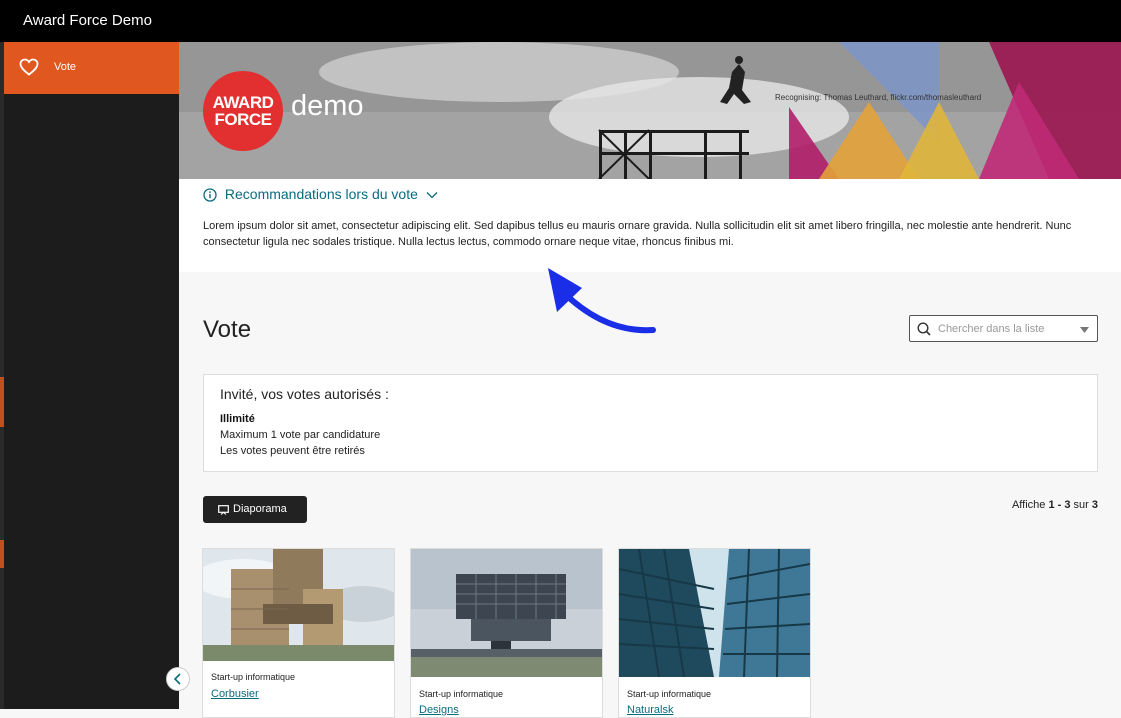 The height and width of the screenshot is (718, 1121). What do you see at coordinates (1081, 505) in the screenshot?
I see `count-middle: sur` at bounding box center [1081, 505].